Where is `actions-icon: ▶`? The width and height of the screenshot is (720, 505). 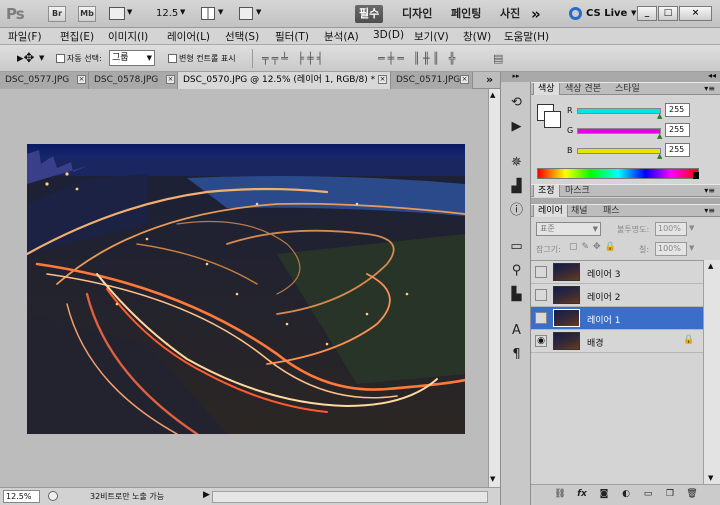 actions-icon: ▶ is located at coordinates (516, 126).